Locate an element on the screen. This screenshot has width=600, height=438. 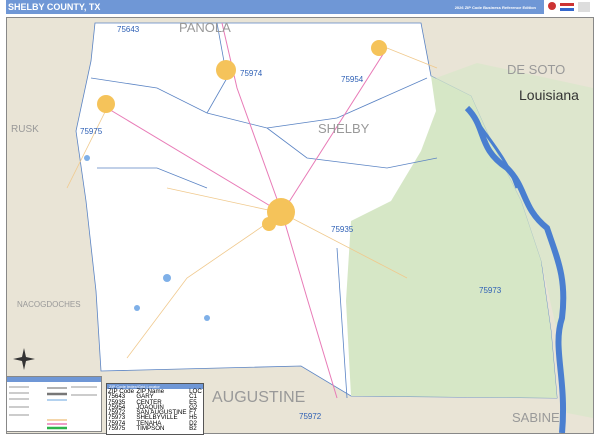
map-title: SHELBY COUNTY, TX is located at coordinates (54, 7).